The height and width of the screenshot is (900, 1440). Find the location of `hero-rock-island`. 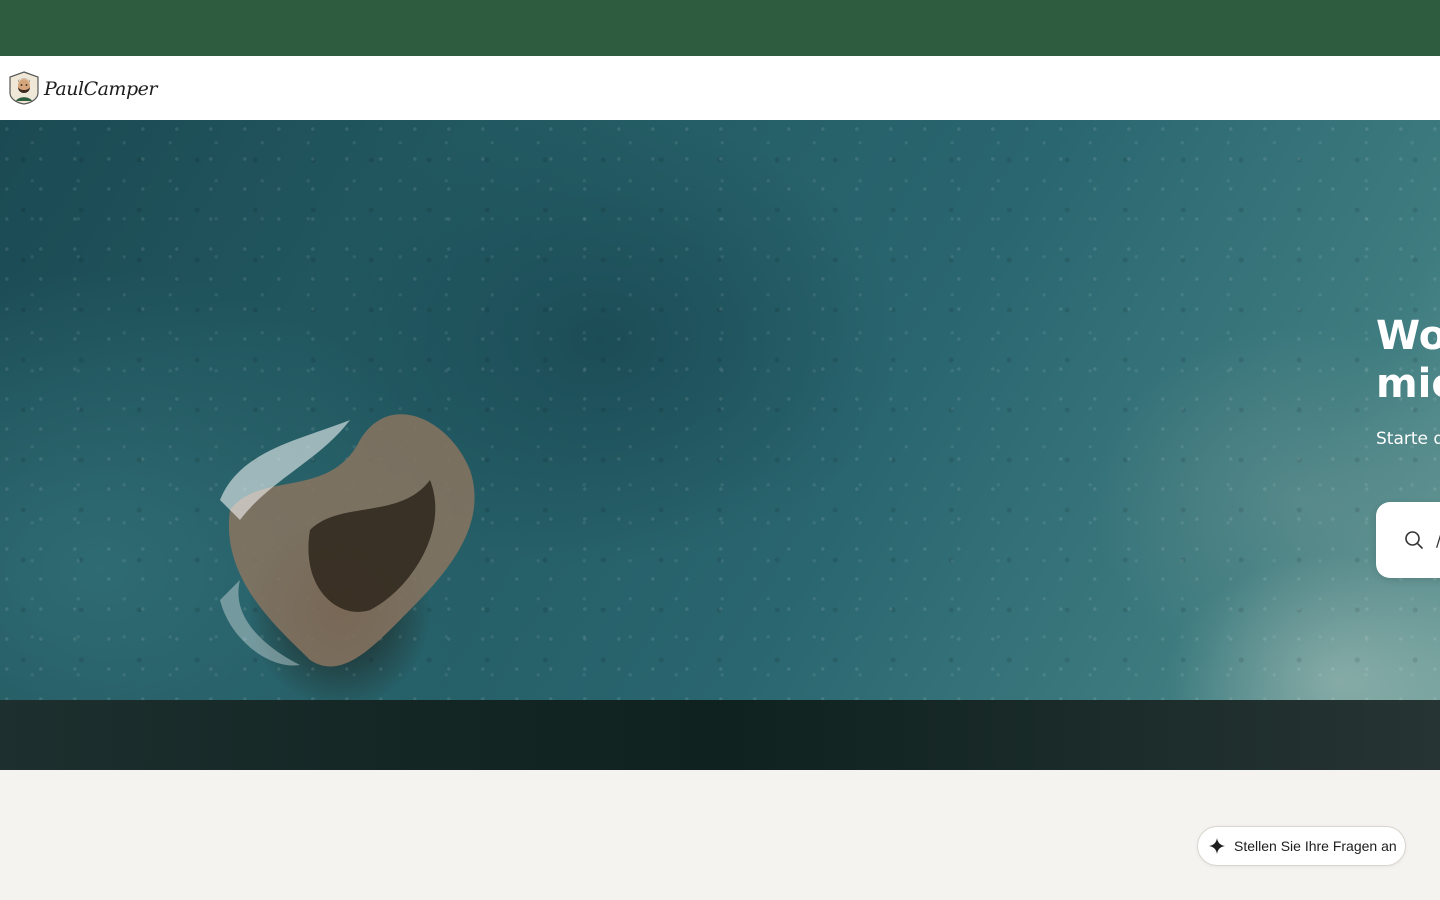

hero-rock-island is located at coordinates (347, 540).